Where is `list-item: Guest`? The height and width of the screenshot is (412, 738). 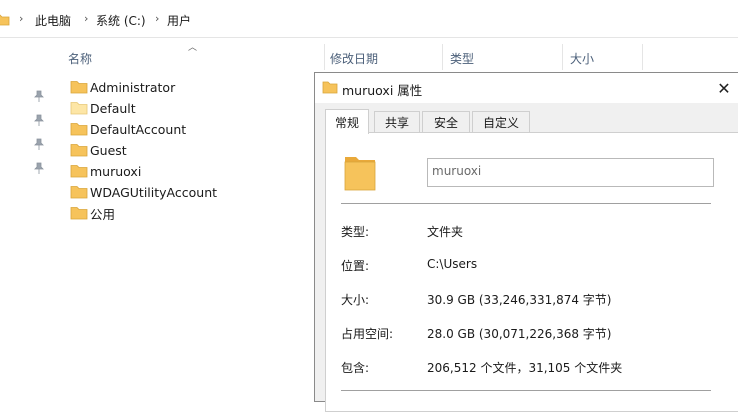 list-item: Guest is located at coordinates (98, 150).